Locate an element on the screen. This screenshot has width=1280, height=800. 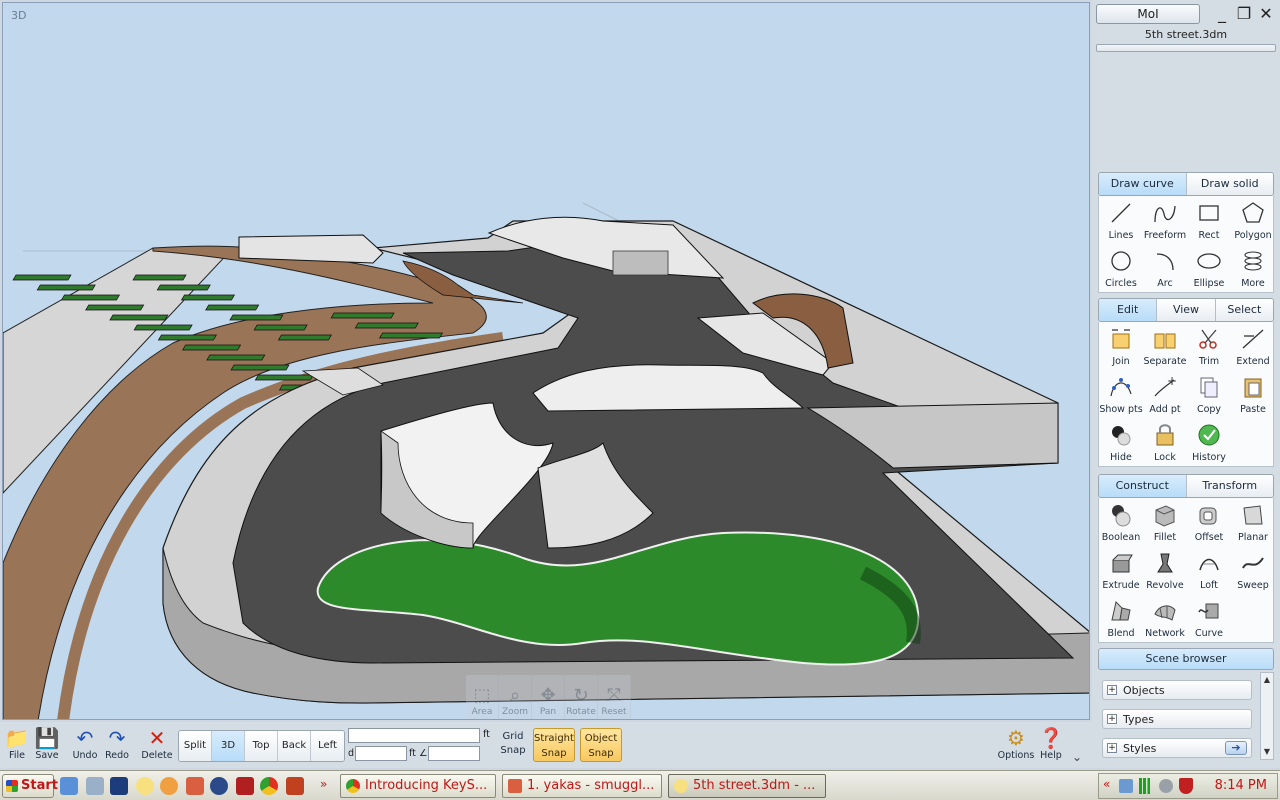
separate-tool: Separate is located at coordinates (1165, 346).